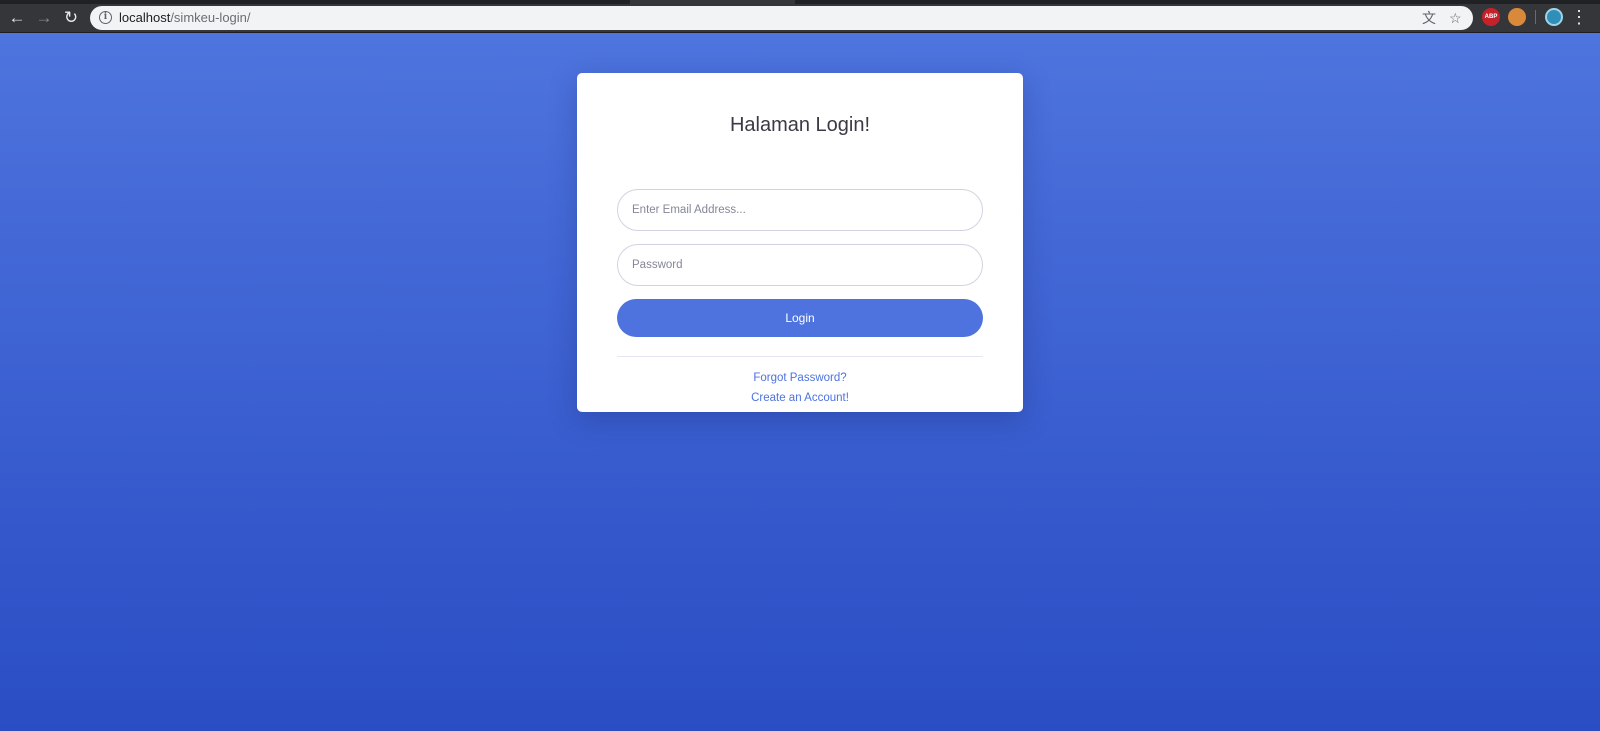 The width and height of the screenshot is (1600, 731). What do you see at coordinates (145, 17) in the screenshot?
I see `url-host: localhost` at bounding box center [145, 17].